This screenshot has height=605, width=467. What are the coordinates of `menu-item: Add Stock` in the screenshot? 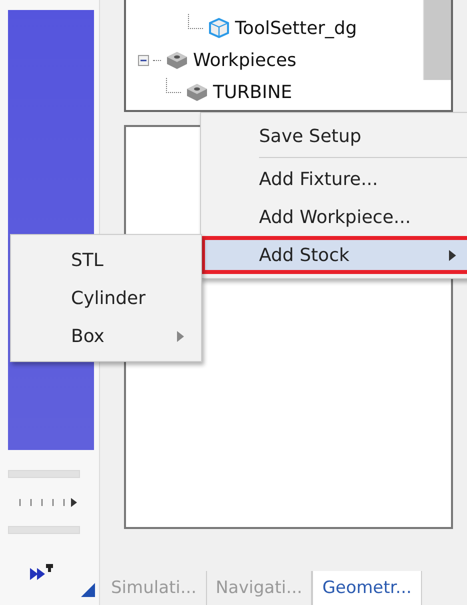 It's located at (334, 255).